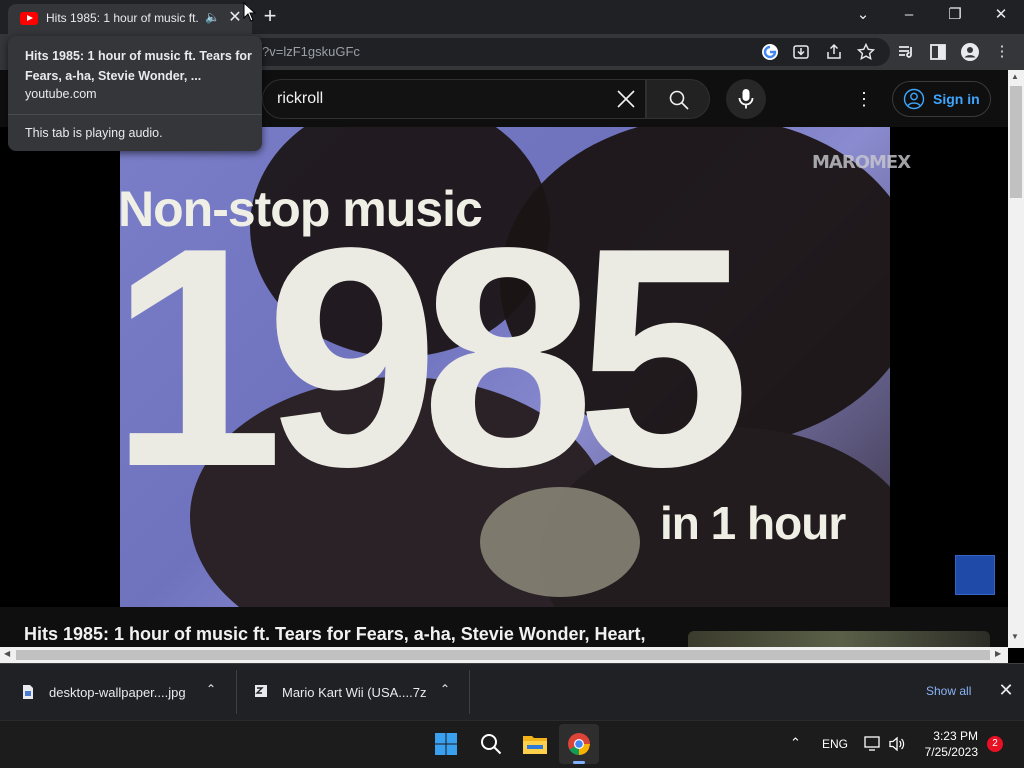  I want to click on account-circle-icon, so click(914, 99).